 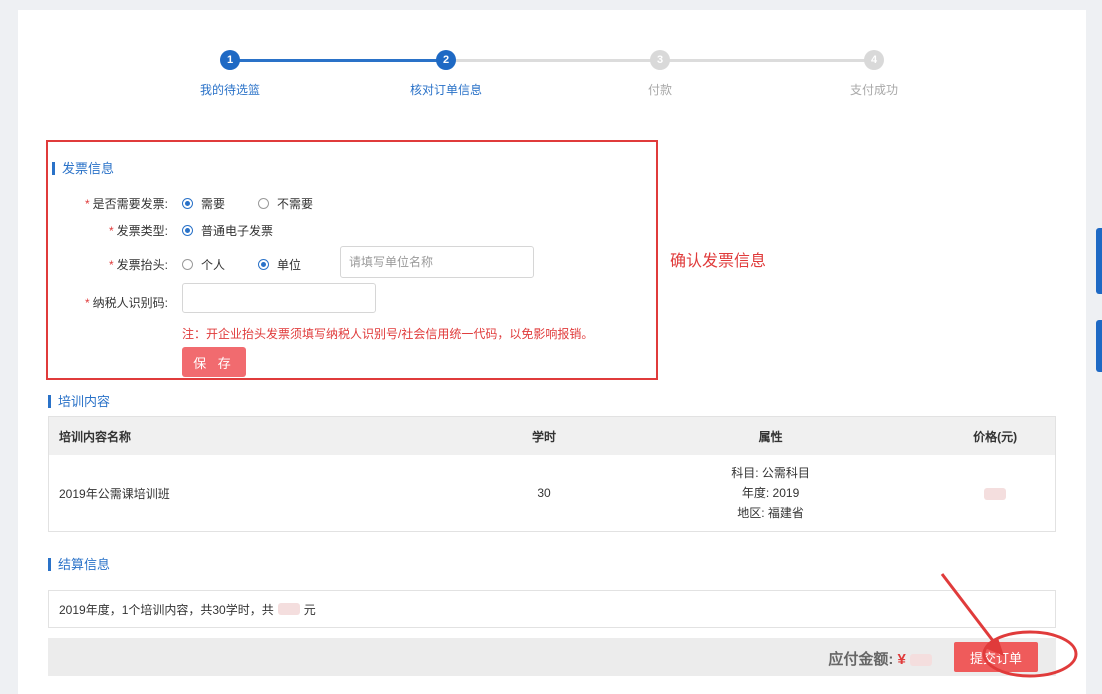 I want to click on step-1-badge: 1, so click(x=230, y=60).